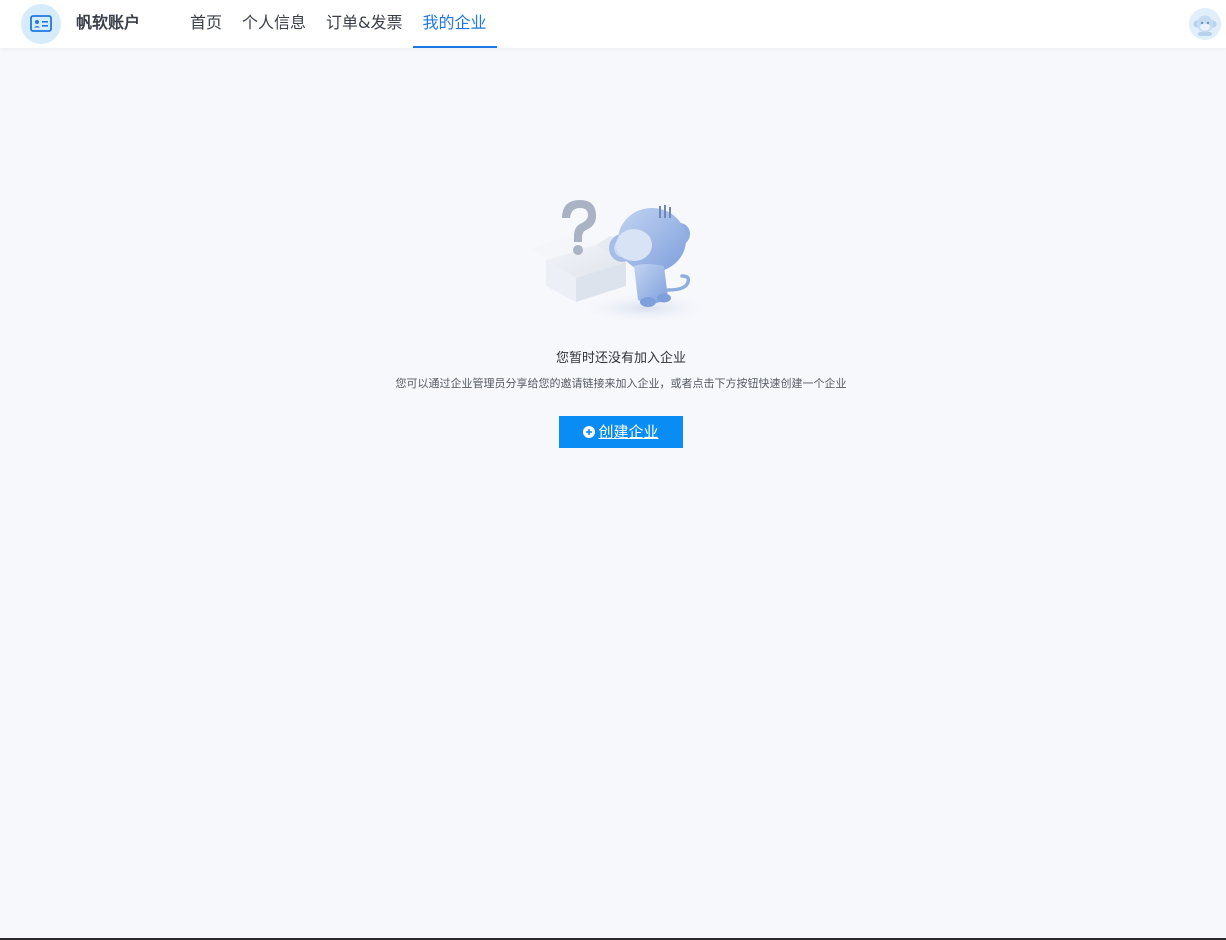  What do you see at coordinates (613, 24) in the screenshot?
I see `top-header: 帆软账户 首页 个人信息 订单&发票 我的企业` at bounding box center [613, 24].